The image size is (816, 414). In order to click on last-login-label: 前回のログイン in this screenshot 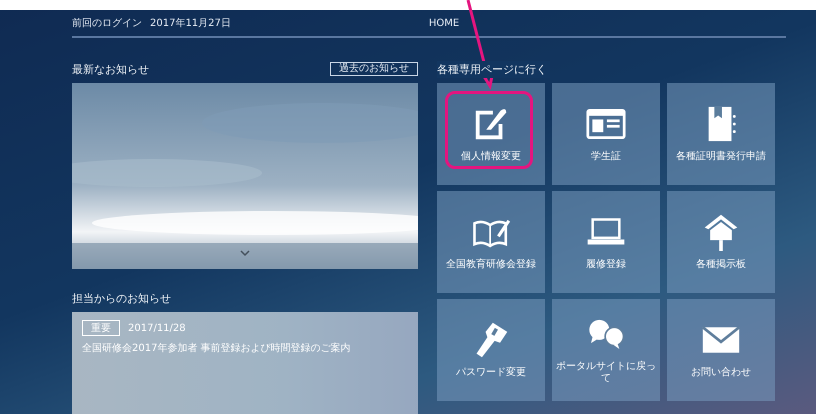, I will do `click(107, 23)`.